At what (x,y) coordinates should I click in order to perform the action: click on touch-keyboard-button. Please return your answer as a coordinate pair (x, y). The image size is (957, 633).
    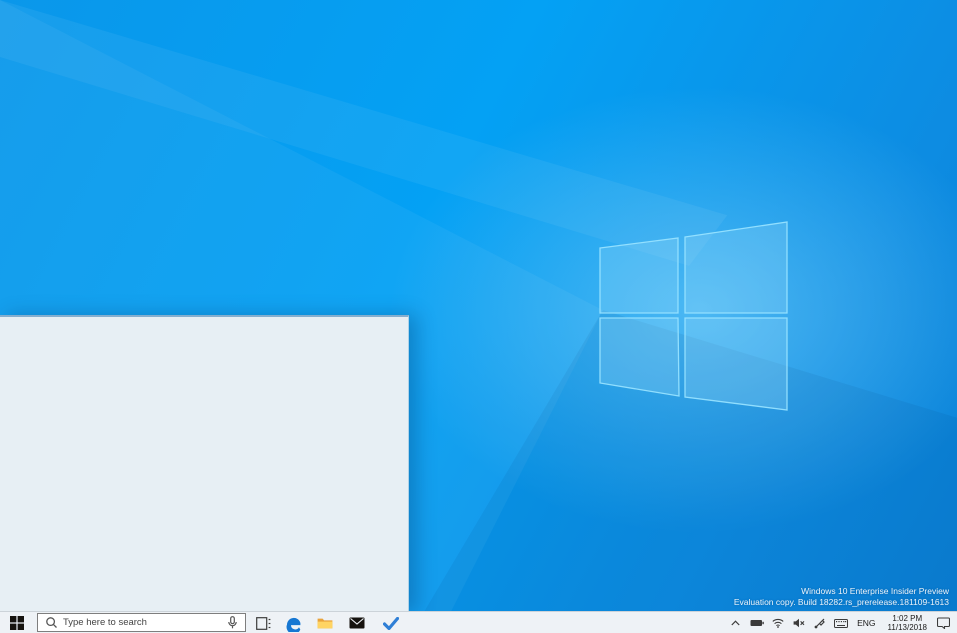
    Looking at the image, I should click on (840, 622).